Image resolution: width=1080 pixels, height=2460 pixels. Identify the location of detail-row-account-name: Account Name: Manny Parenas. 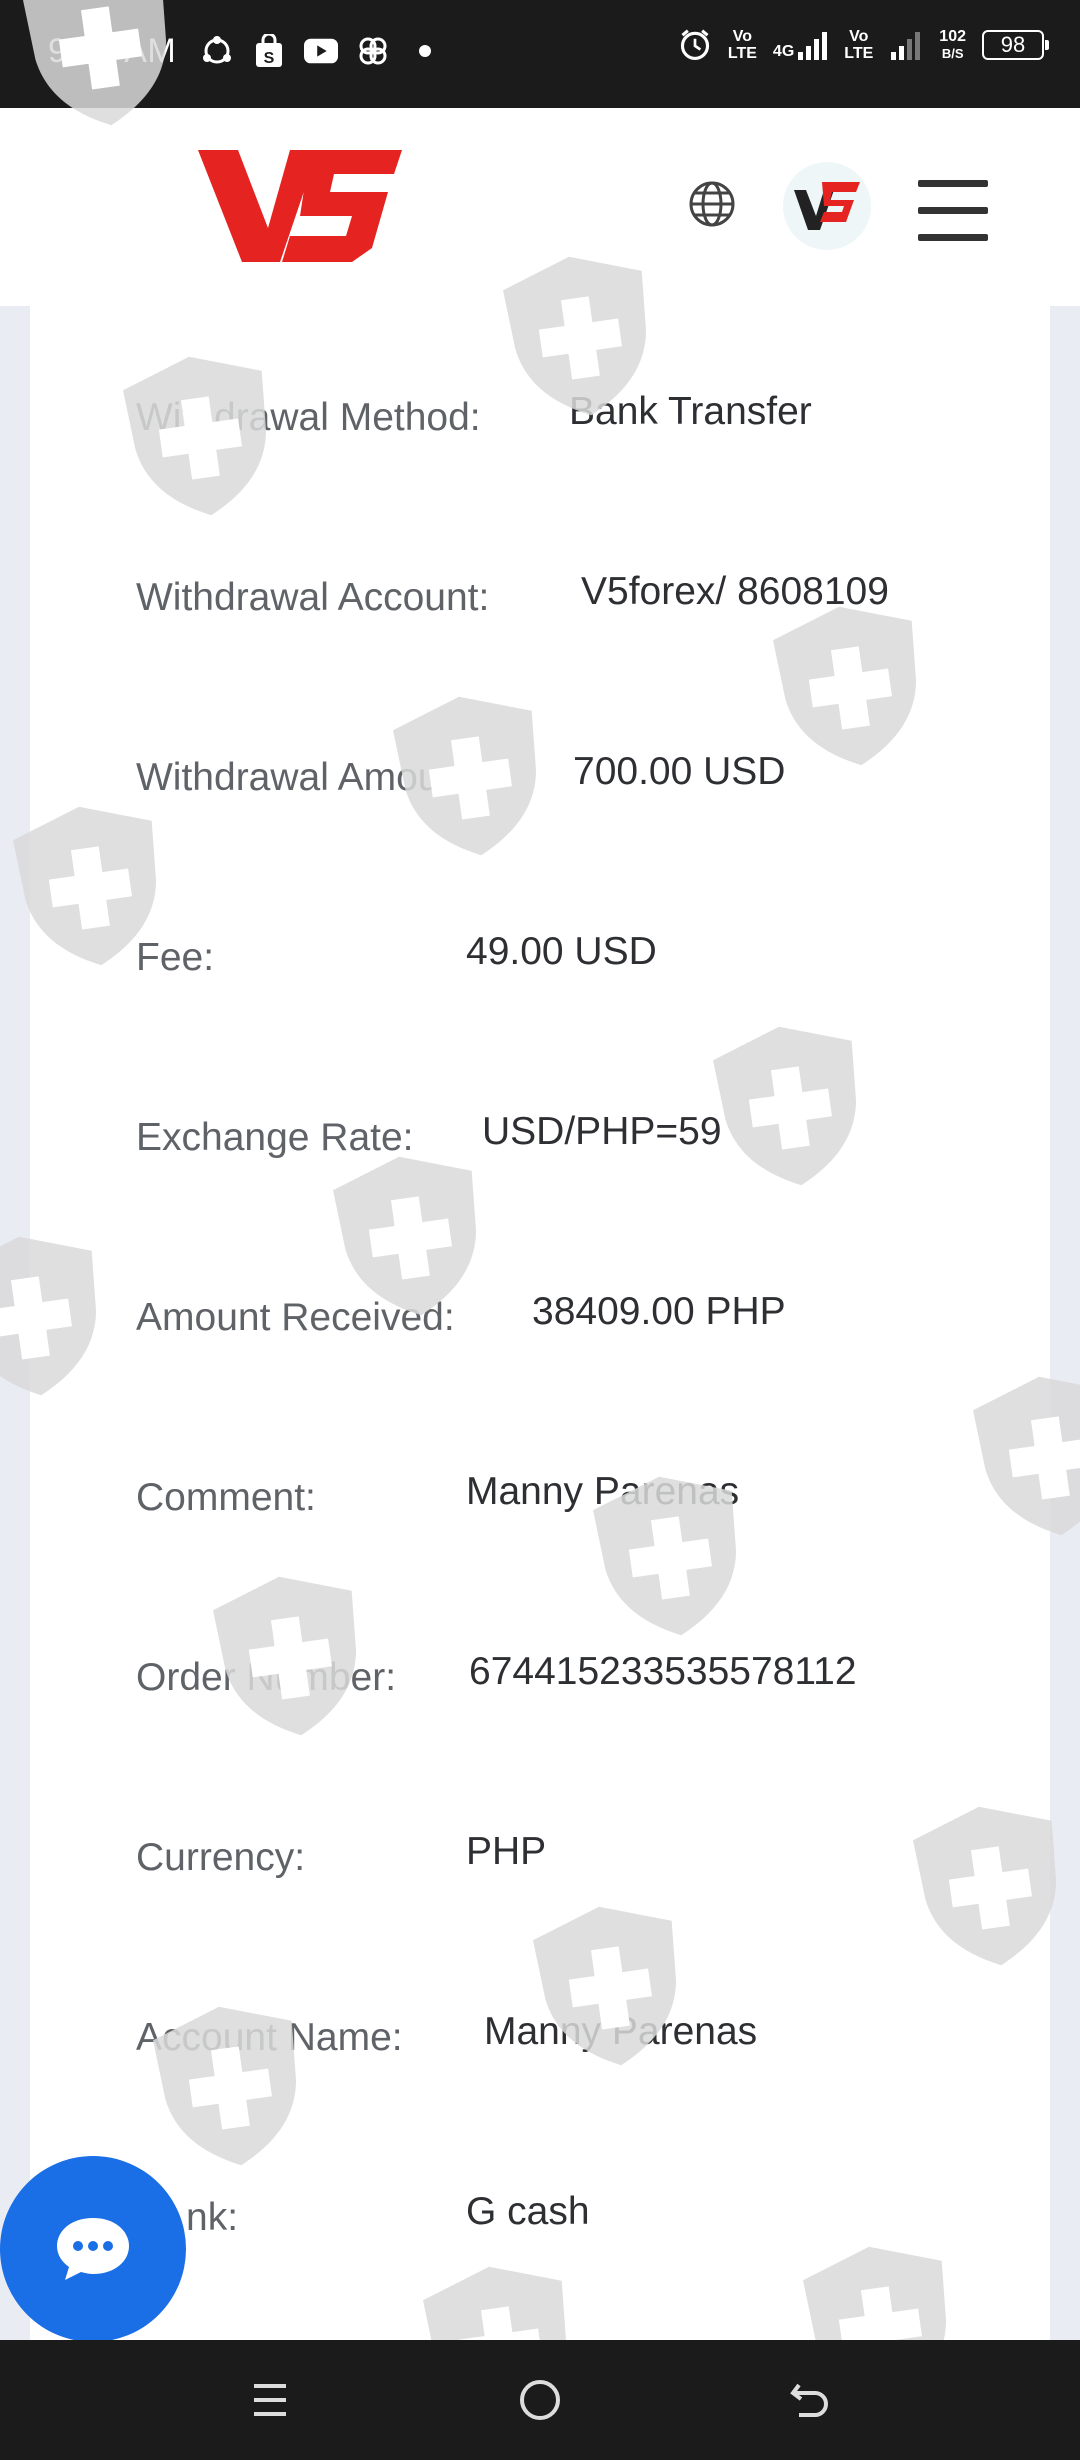
(586, 2048).